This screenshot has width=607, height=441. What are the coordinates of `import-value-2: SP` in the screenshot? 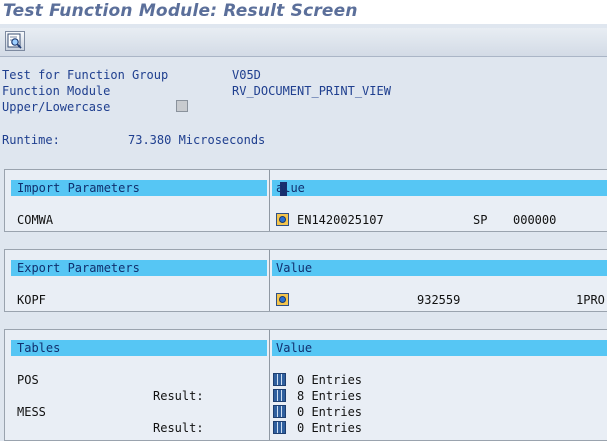 It's located at (480, 220).